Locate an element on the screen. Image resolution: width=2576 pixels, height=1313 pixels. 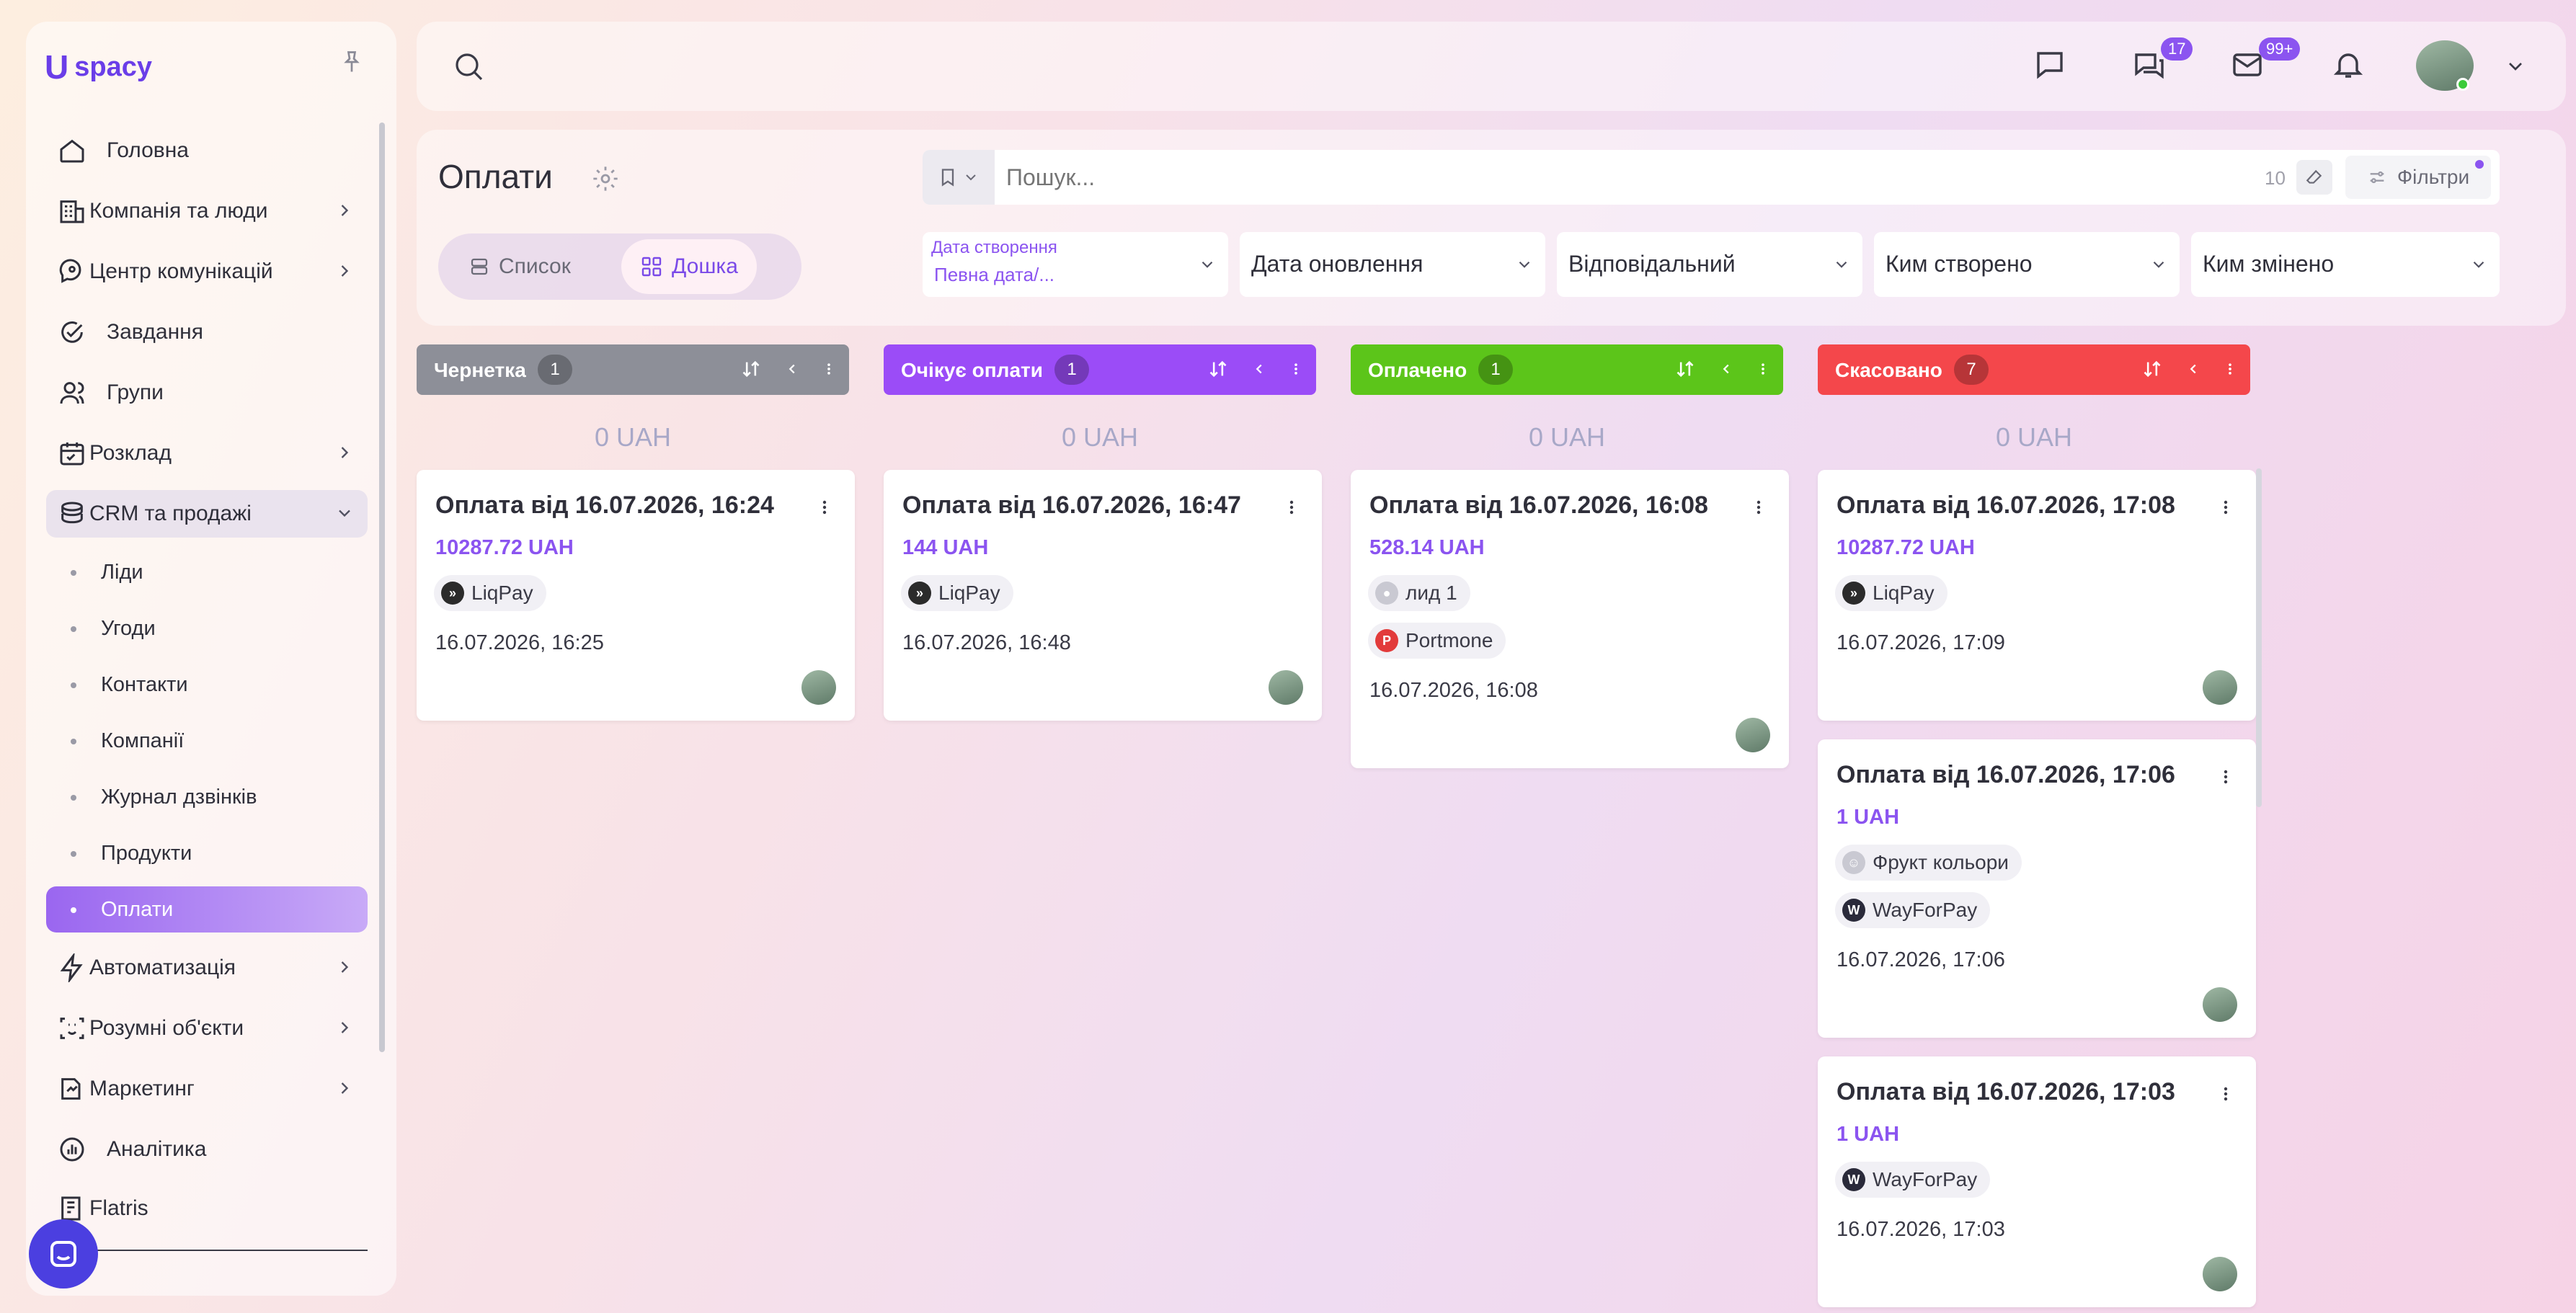
sidebar-item-marketing: Маркетинг is located at coordinates (207, 1089).